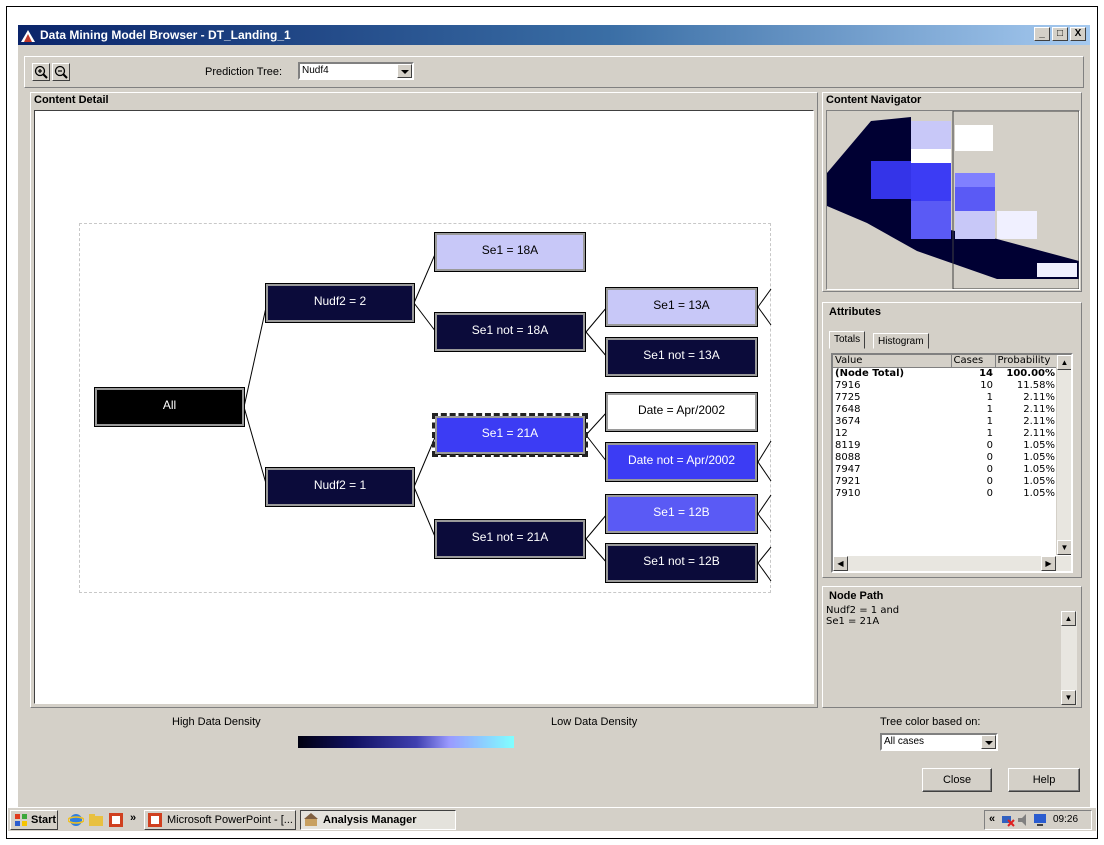 This screenshot has width=1104, height=845. Describe the element at coordinates (952, 563) in the screenshot. I see `attributes-horizontal-scrollbar: ◀ ▶` at that location.